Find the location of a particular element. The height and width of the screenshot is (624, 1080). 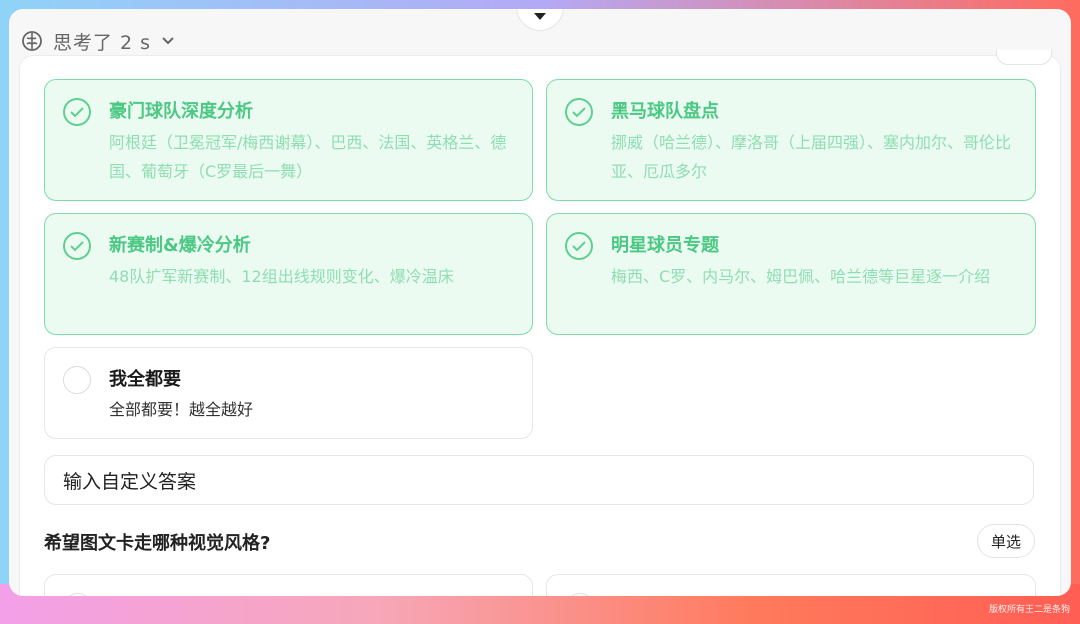

watermark: 版权所有王二是条狗 is located at coordinates (1029, 610).